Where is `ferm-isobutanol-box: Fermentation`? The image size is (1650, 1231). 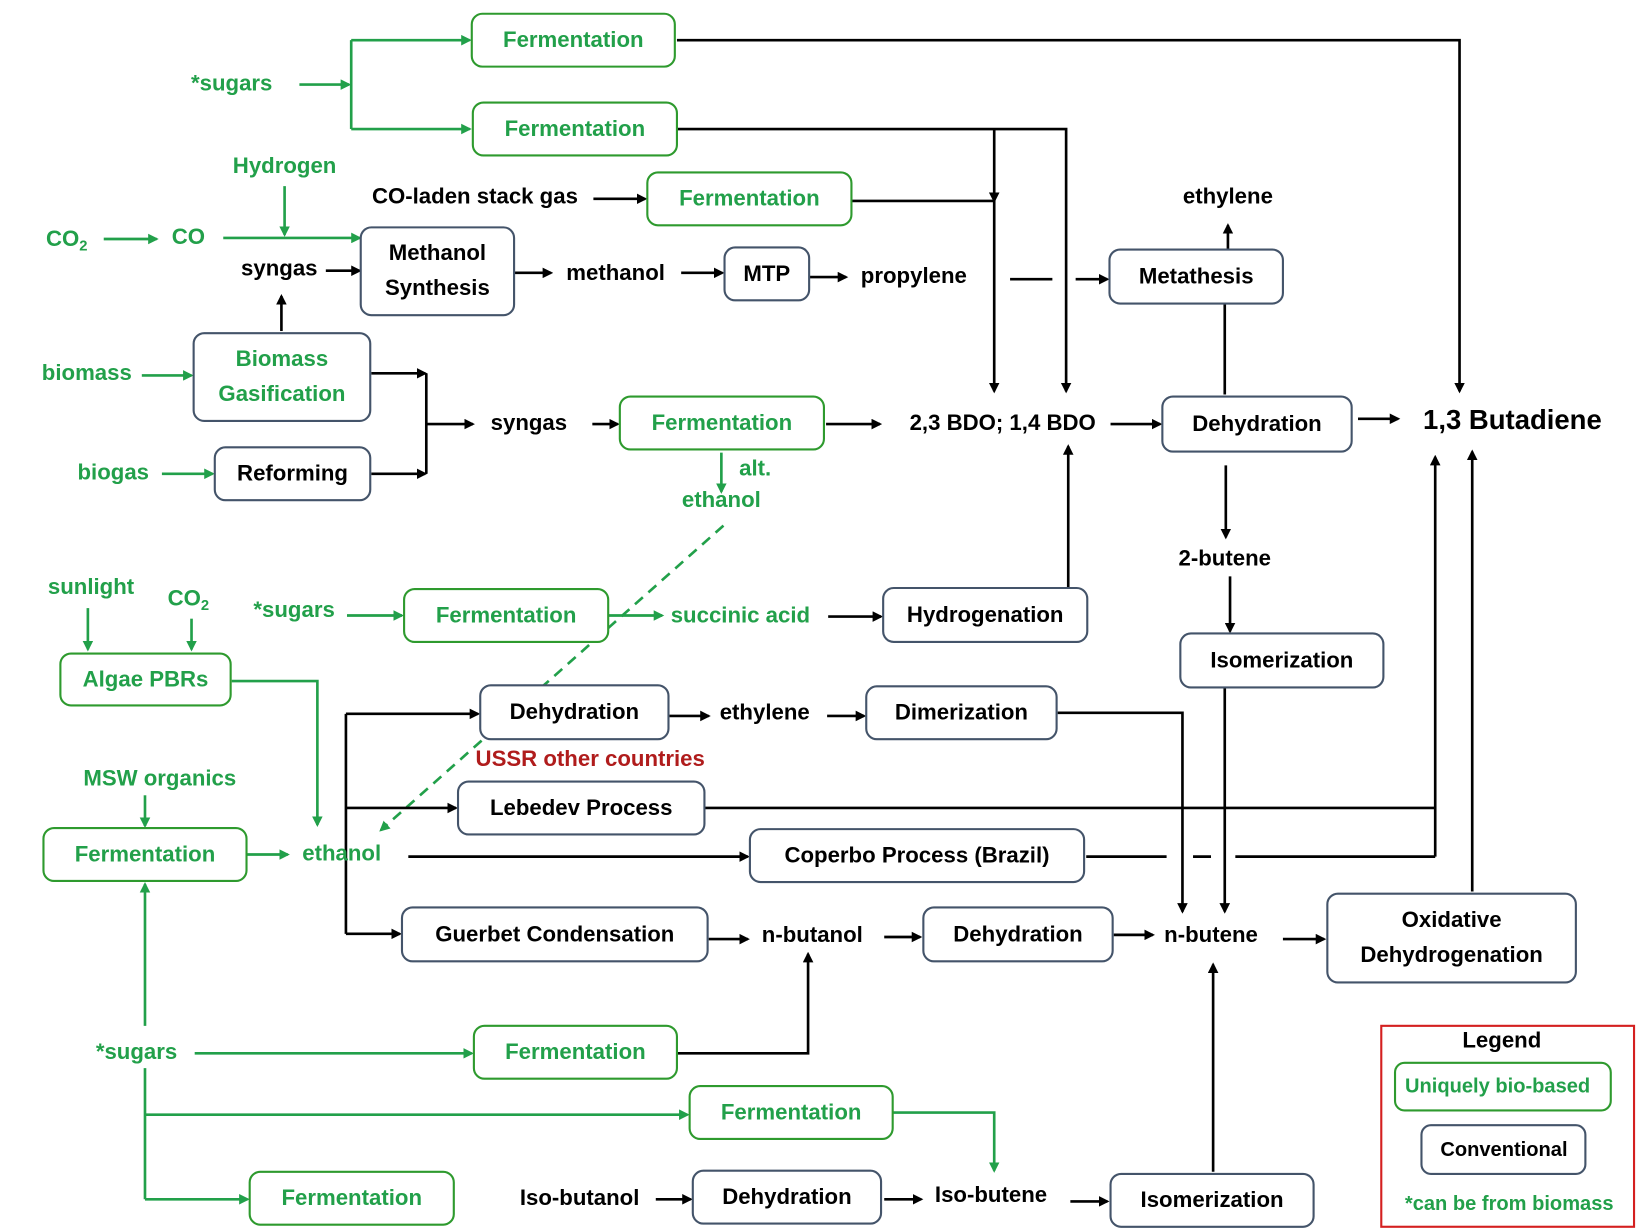 ferm-isobutanol-box: Fermentation is located at coordinates (351, 1198).